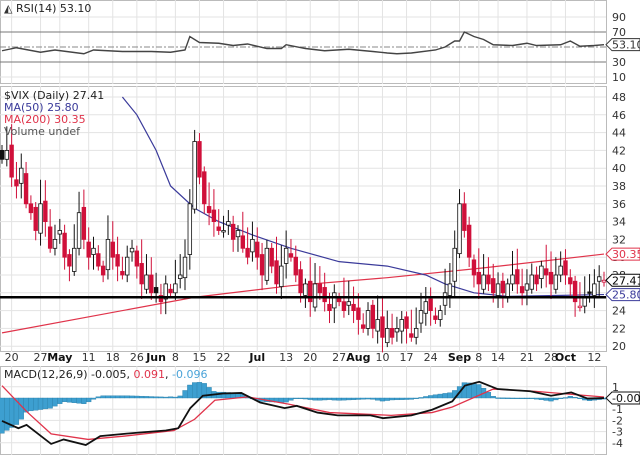 The image size is (640, 455). What do you see at coordinates (8, 8) in the screenshot?
I see `line-icon: ◭` at bounding box center [8, 8].